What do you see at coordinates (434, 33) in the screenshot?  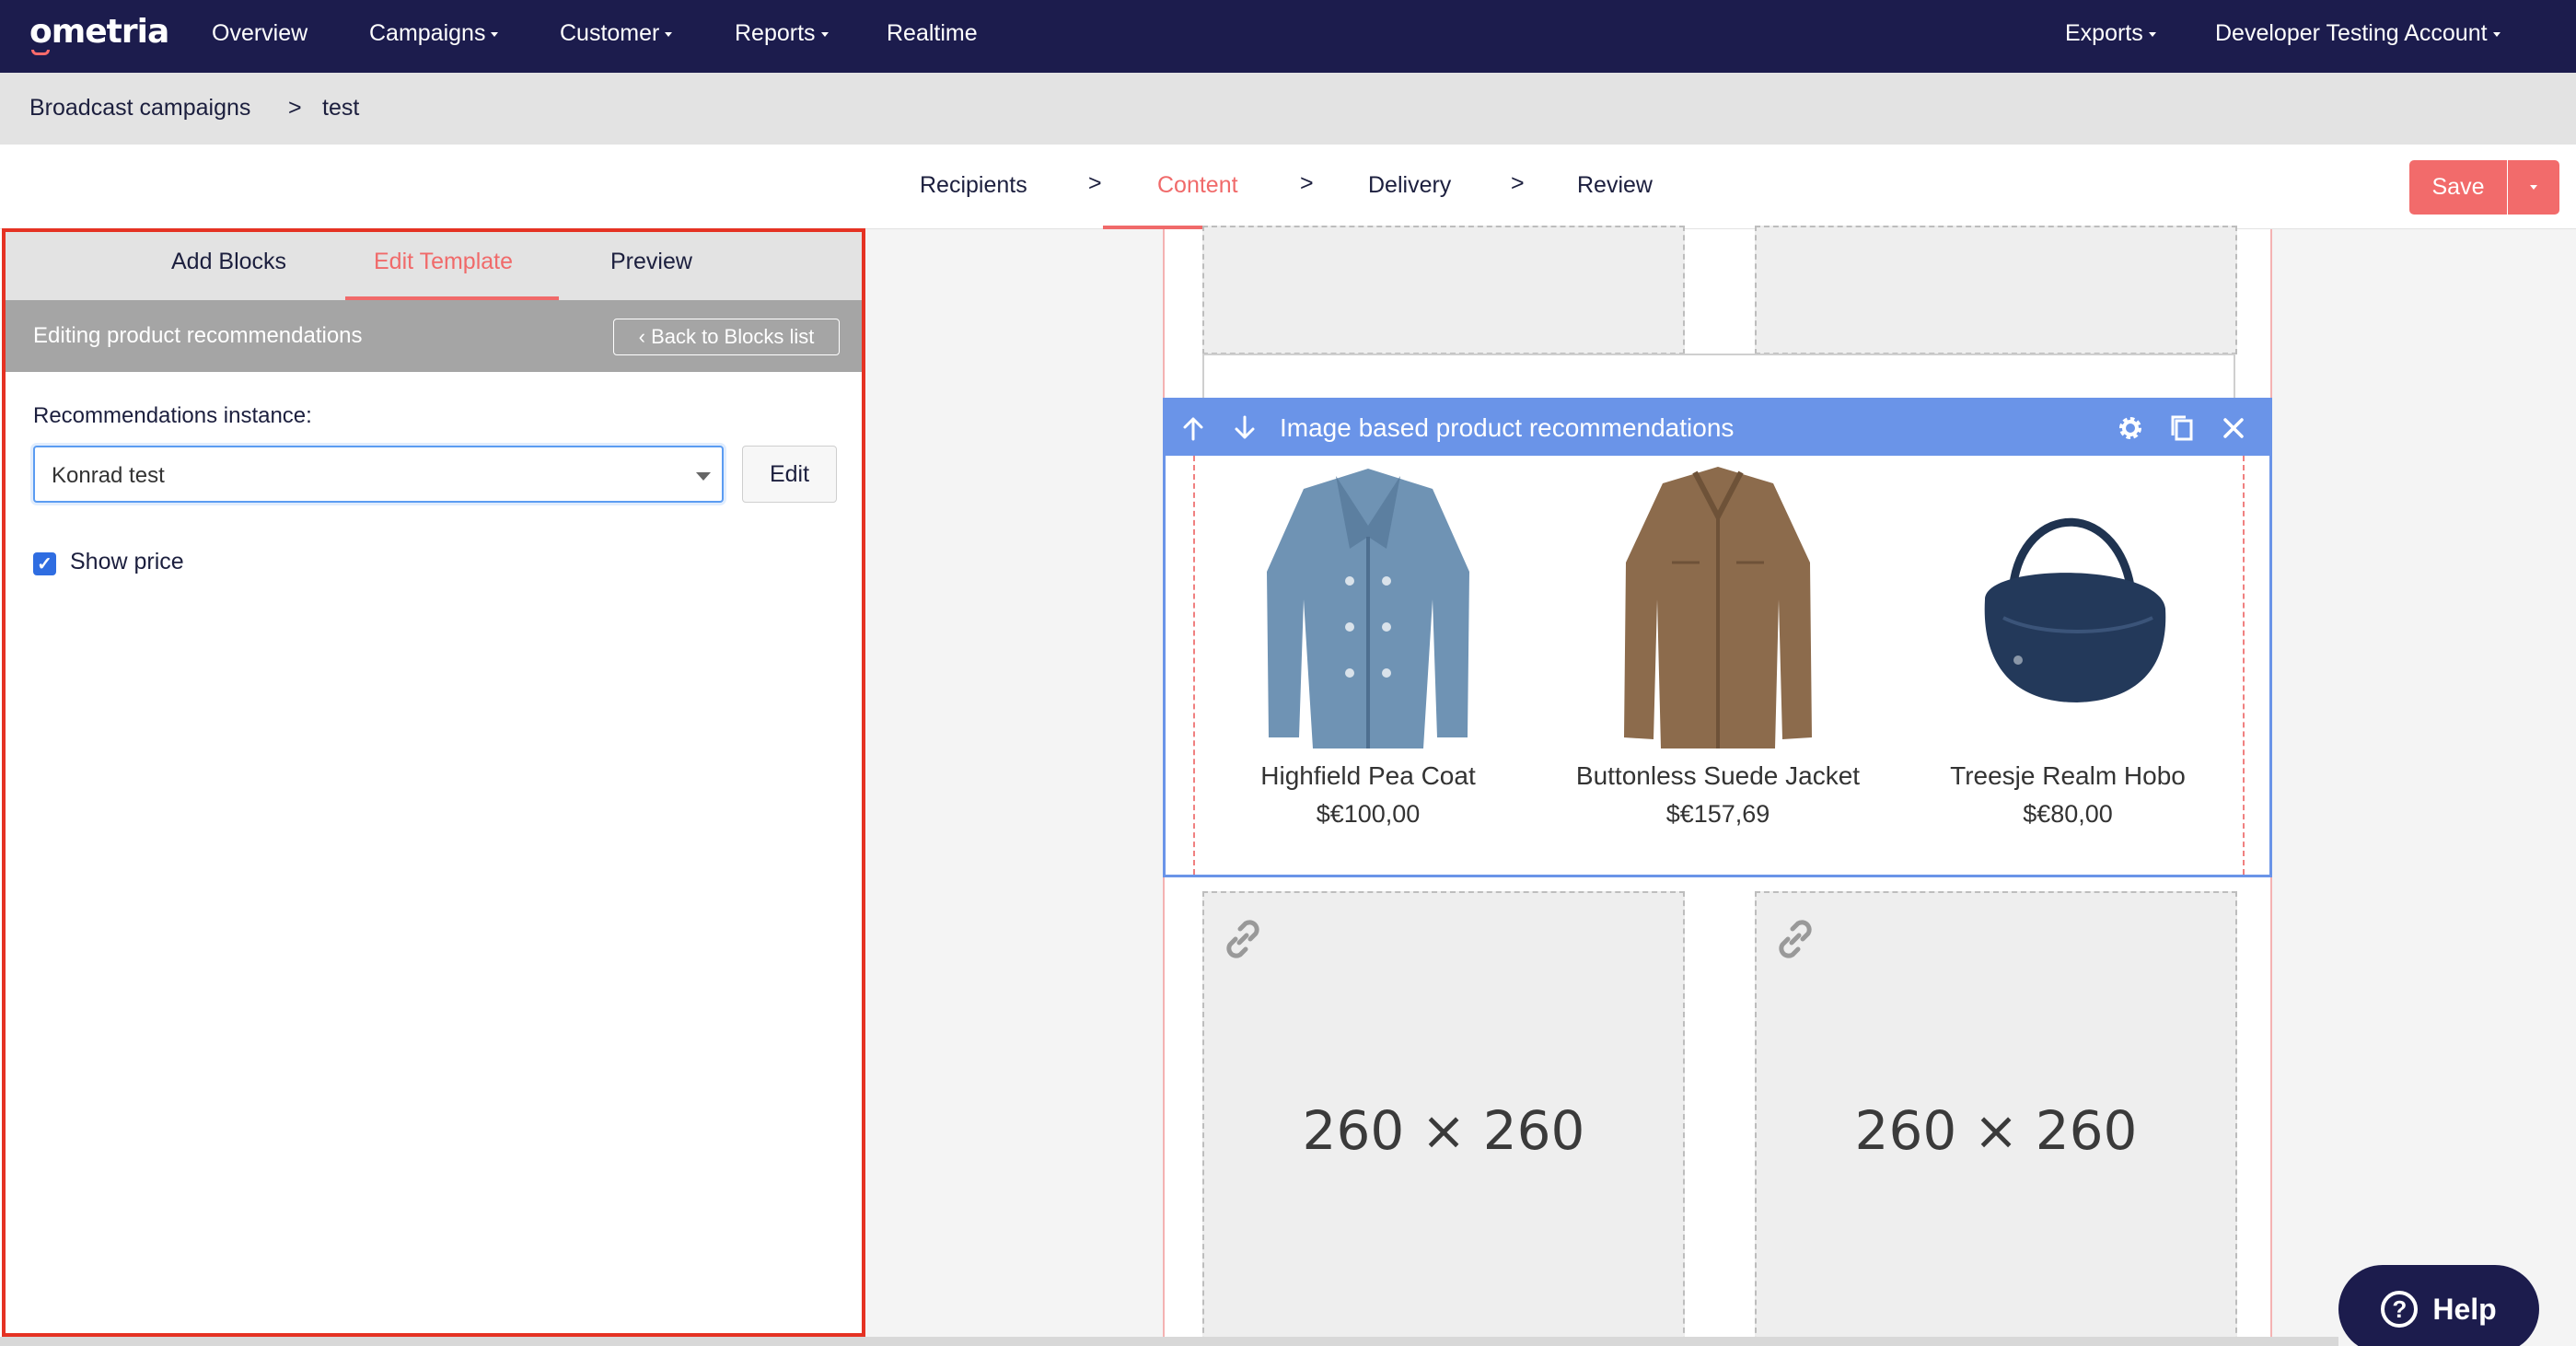 I see `nav-campaigns: Campaigns` at bounding box center [434, 33].